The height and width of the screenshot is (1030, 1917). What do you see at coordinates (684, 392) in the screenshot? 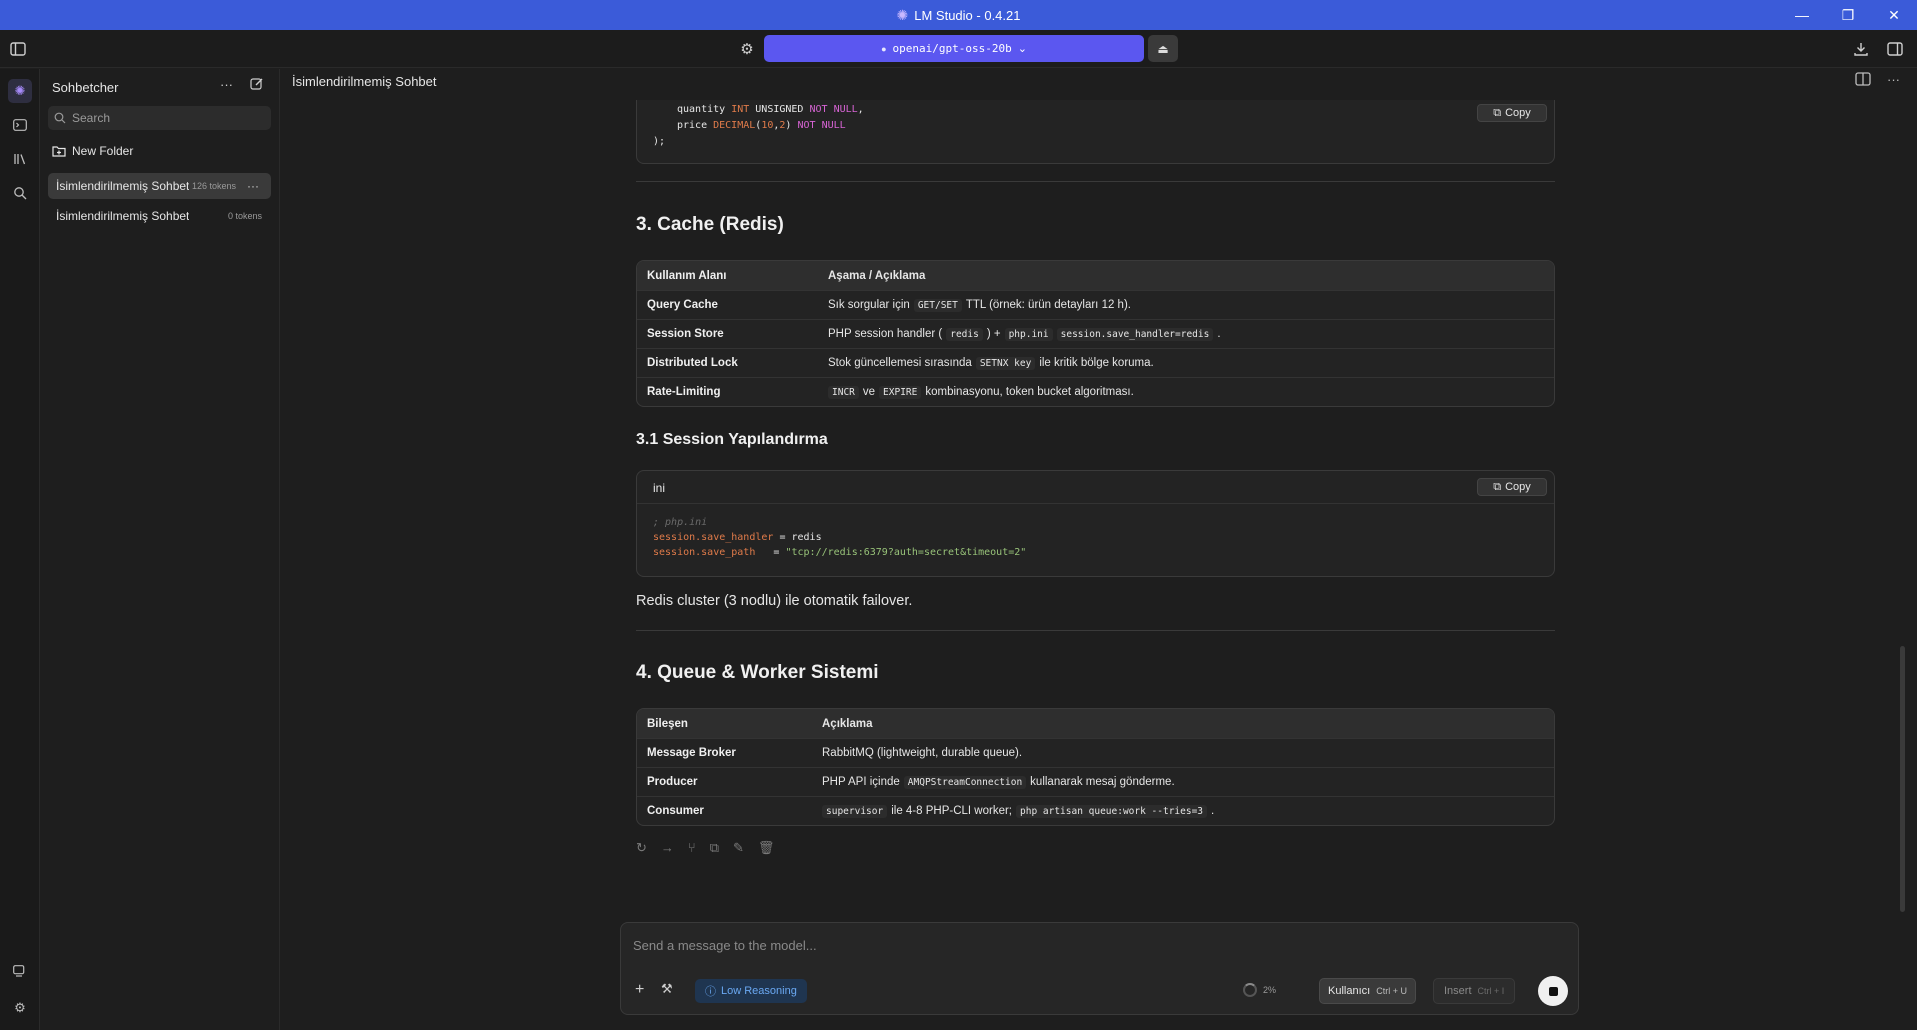
I see `table-cell: Rate-Limiting` at bounding box center [684, 392].